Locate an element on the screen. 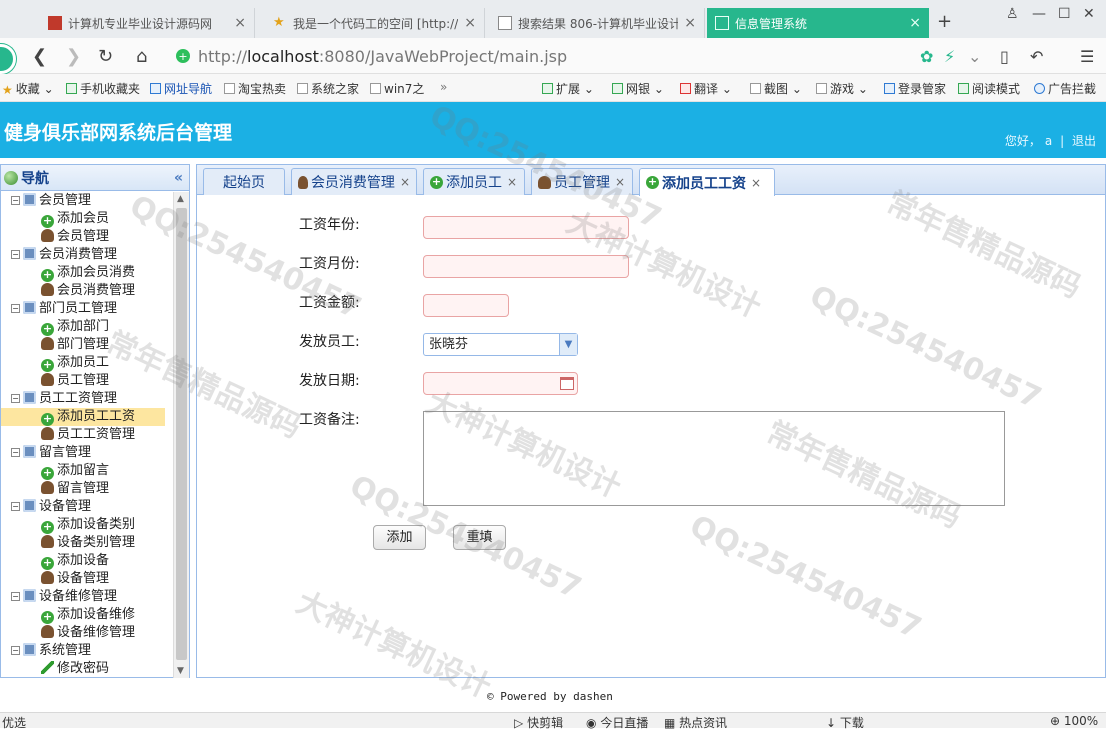 This screenshot has height=731, width=1106. sidebar-item: + 添加部门 is located at coordinates (87, 327).